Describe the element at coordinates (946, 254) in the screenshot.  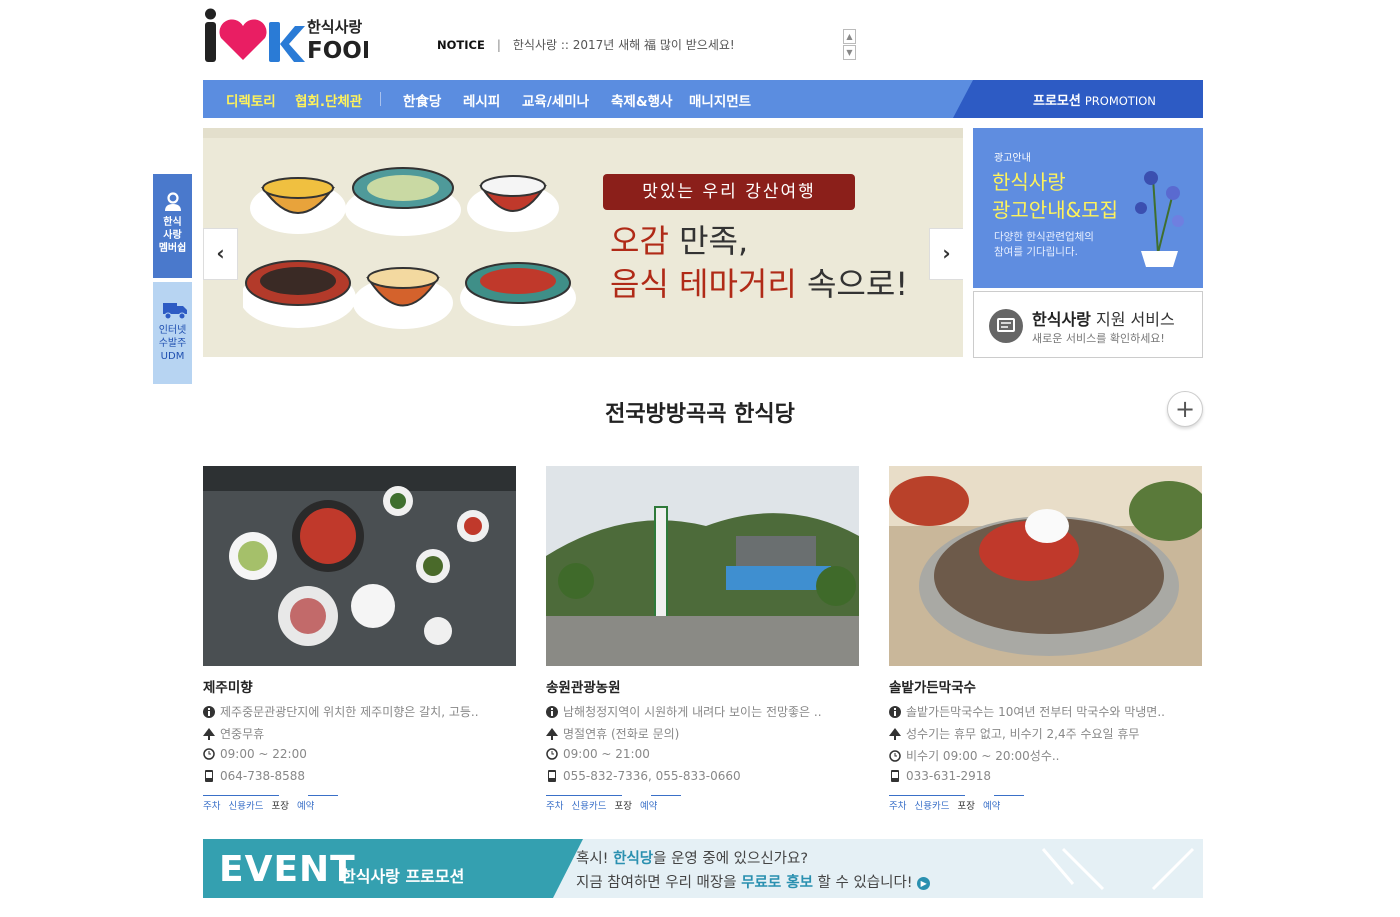
I see `banner-next-button: ›` at that location.